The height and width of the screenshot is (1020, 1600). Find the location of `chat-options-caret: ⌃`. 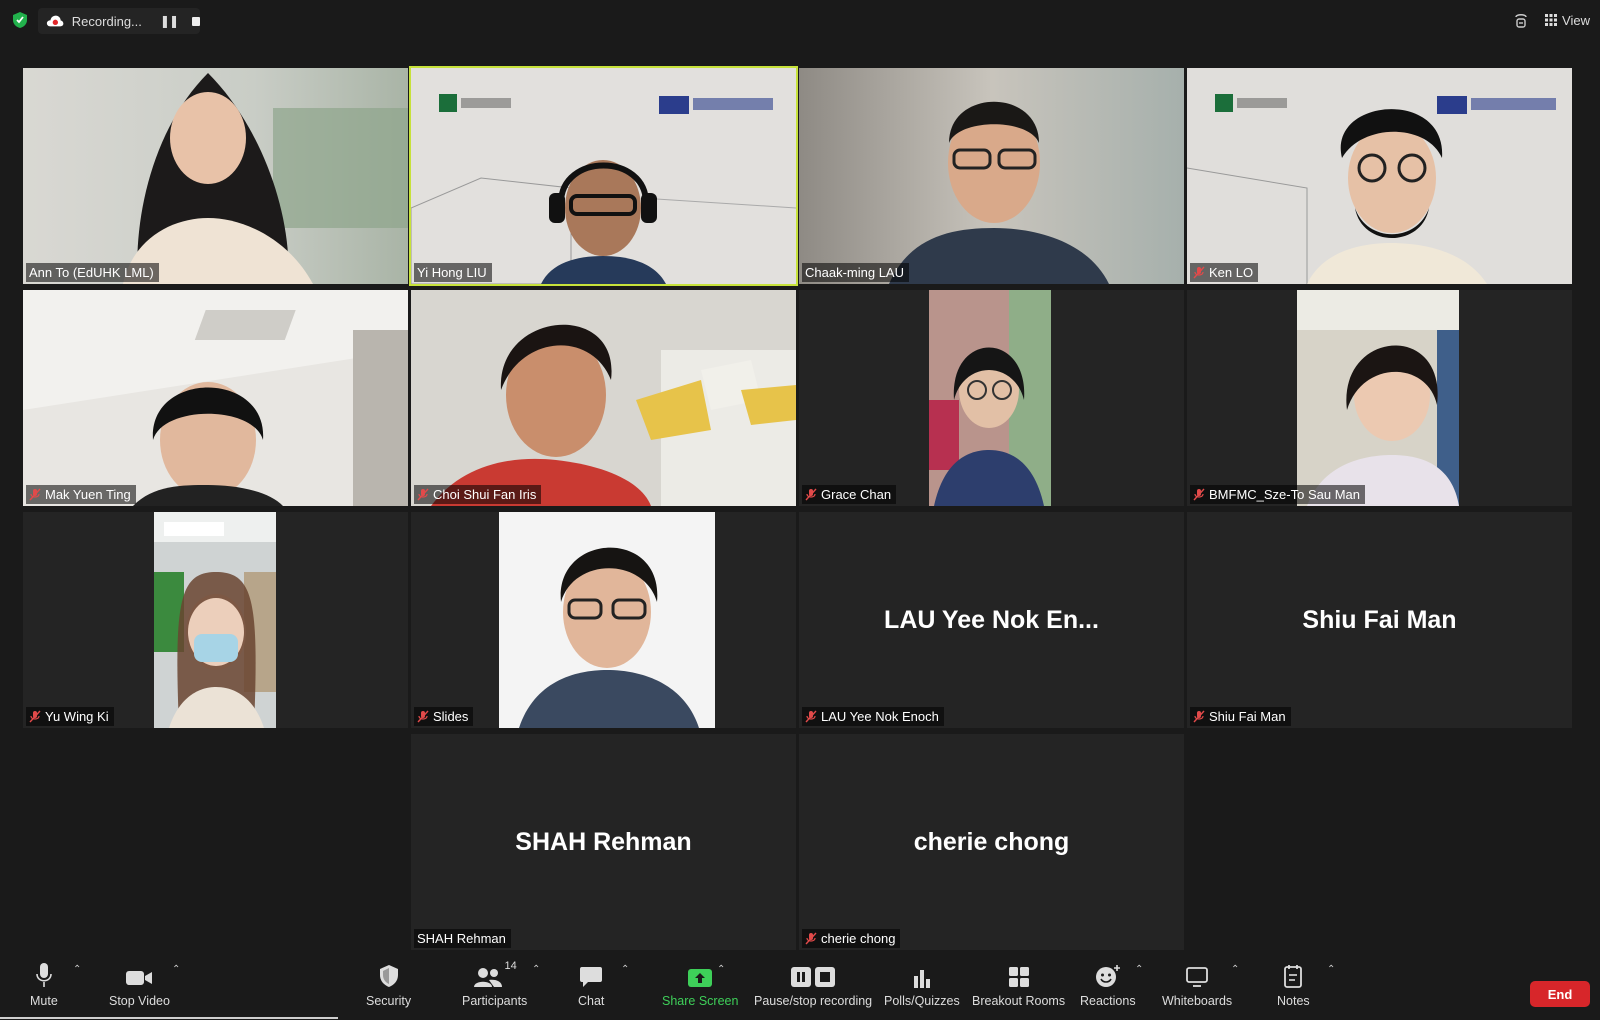

chat-options-caret: ⌃ is located at coordinates (625, 969).